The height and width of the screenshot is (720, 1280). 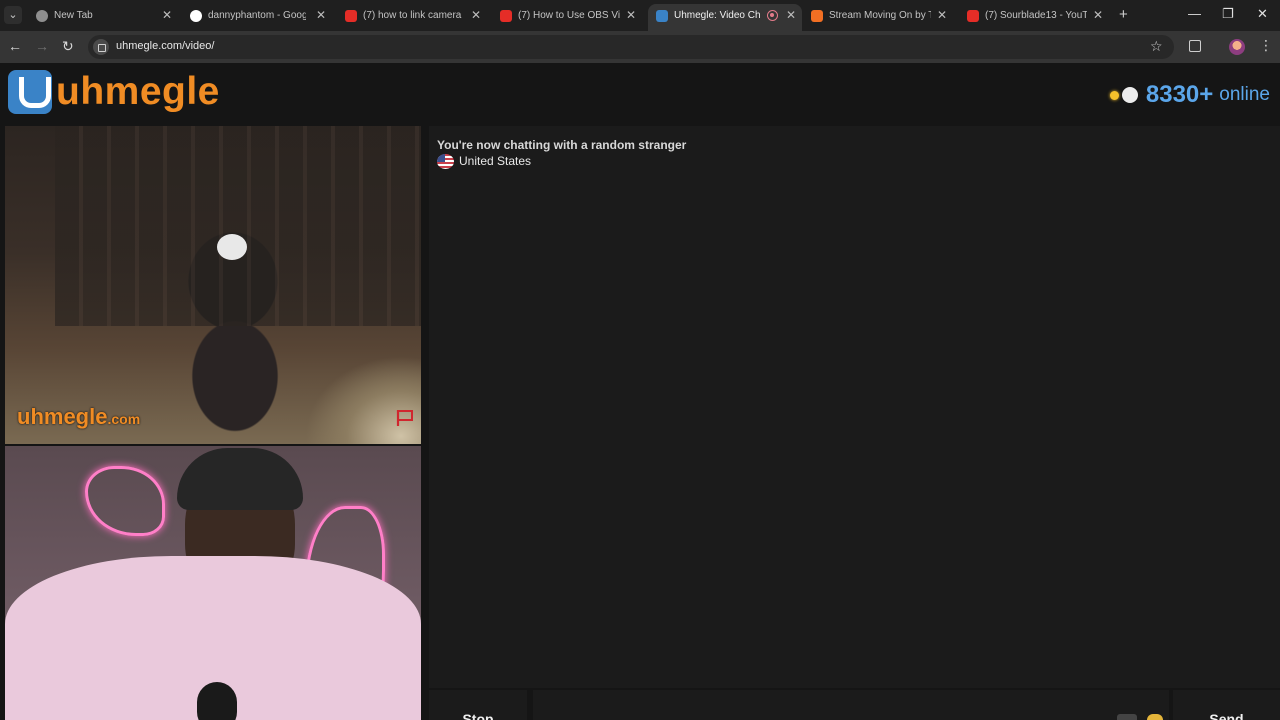 I want to click on chat-controls: Stop Send, so click(x=854, y=705).